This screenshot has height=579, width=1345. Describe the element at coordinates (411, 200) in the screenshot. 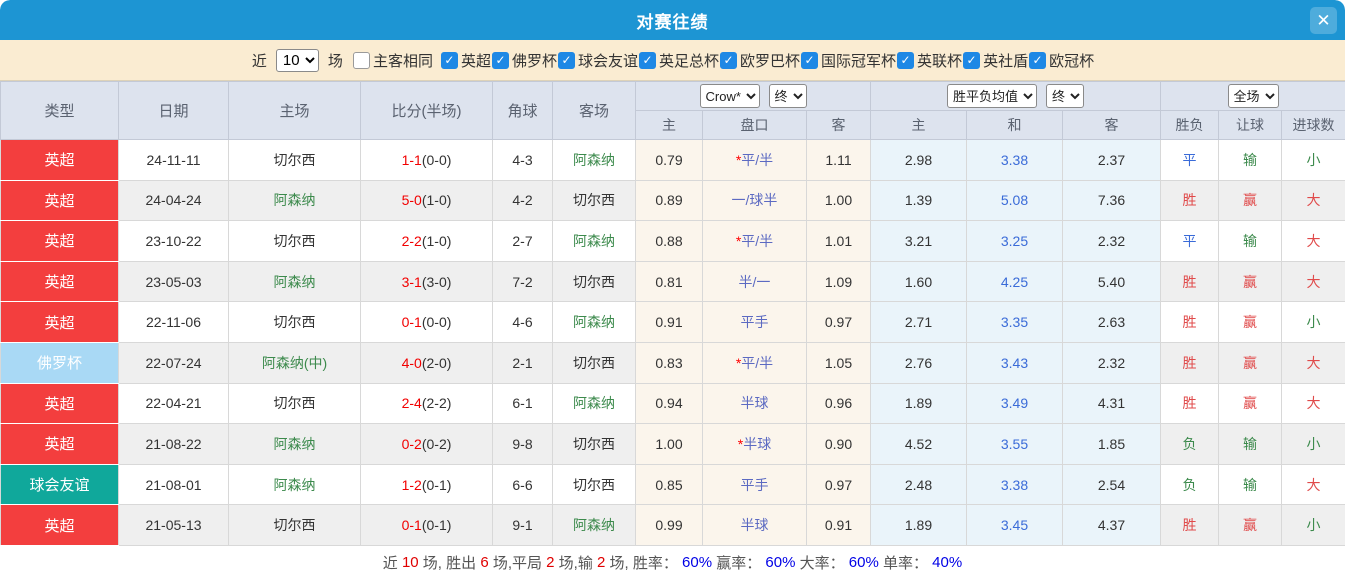

I see `score-fulltime: 5-0` at that location.